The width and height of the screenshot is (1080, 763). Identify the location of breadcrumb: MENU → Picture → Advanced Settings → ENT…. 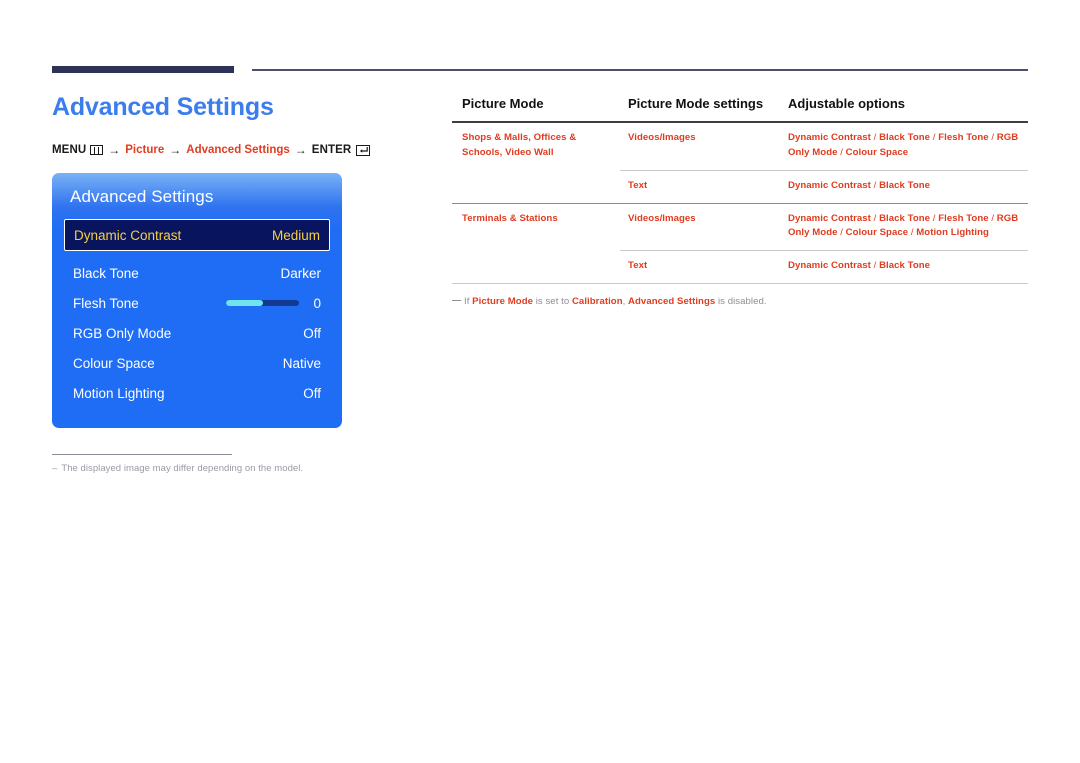
(242, 150).